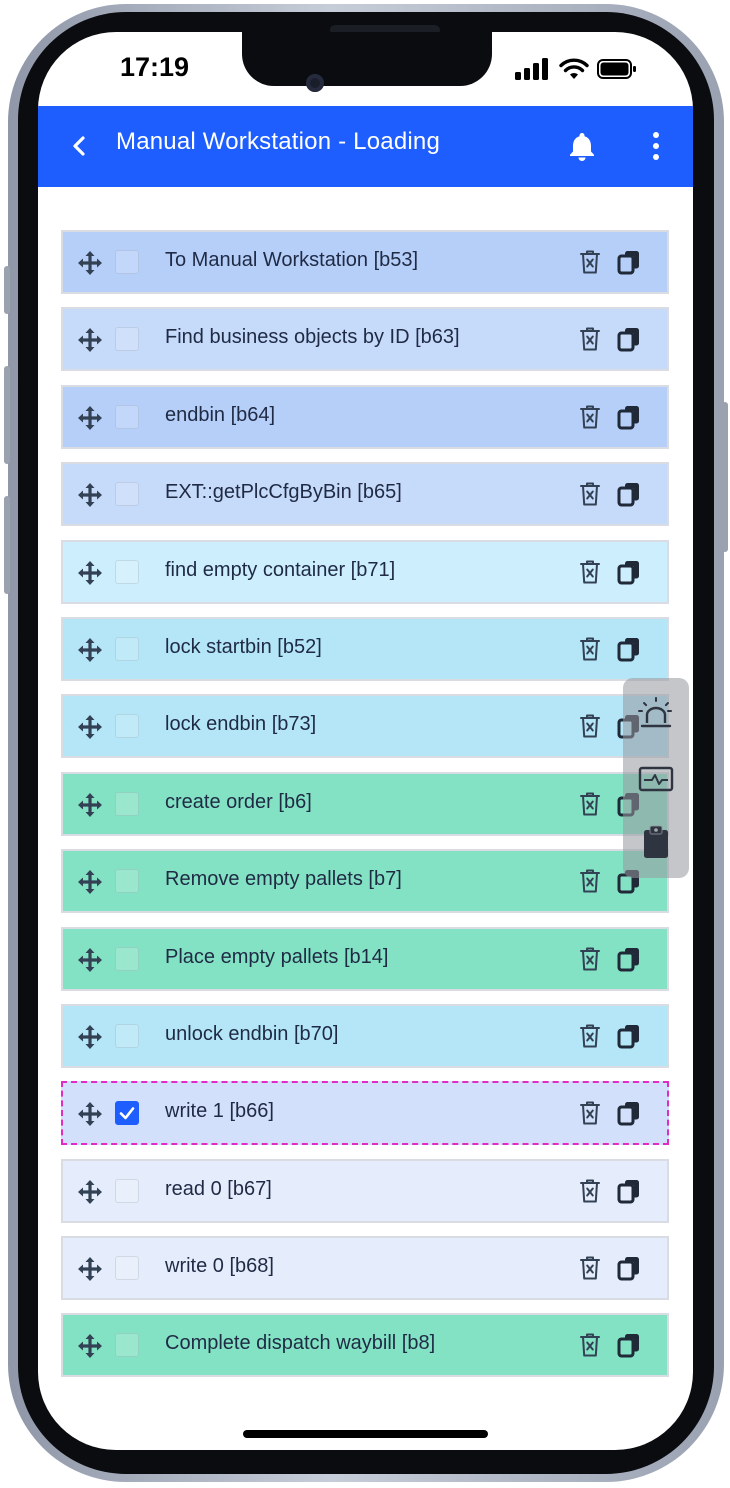  I want to click on step-label: read 0 [b67], so click(218, 1188).